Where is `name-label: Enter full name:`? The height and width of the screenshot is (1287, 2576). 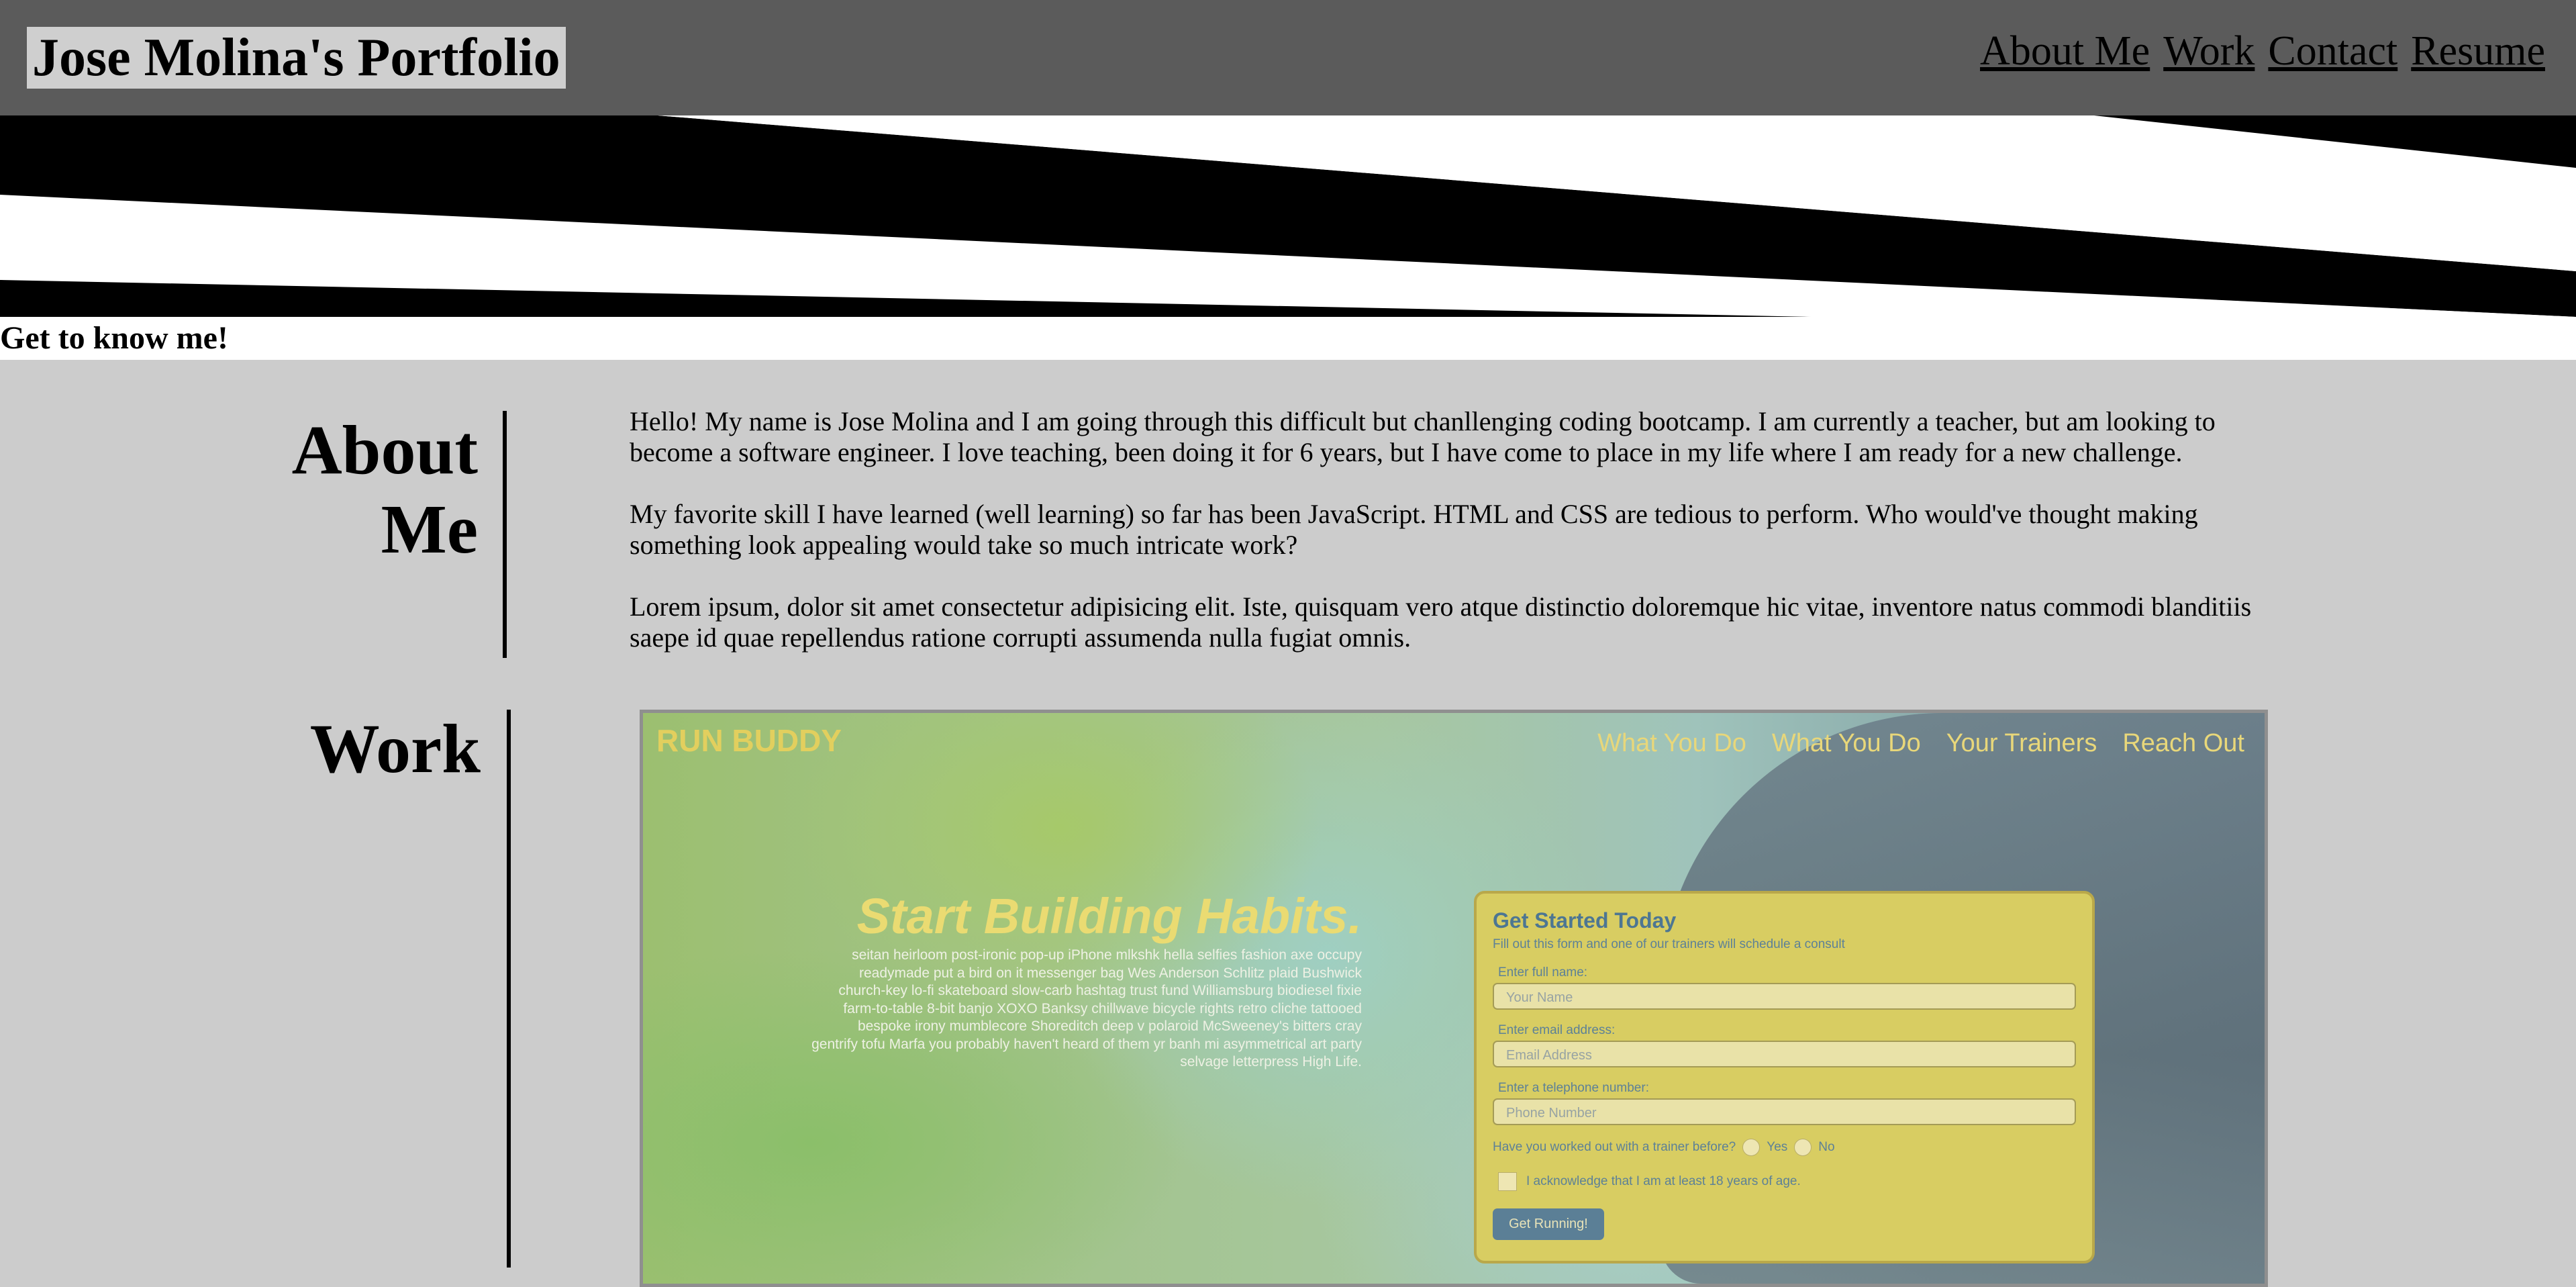 name-label: Enter full name: is located at coordinates (1543, 972).